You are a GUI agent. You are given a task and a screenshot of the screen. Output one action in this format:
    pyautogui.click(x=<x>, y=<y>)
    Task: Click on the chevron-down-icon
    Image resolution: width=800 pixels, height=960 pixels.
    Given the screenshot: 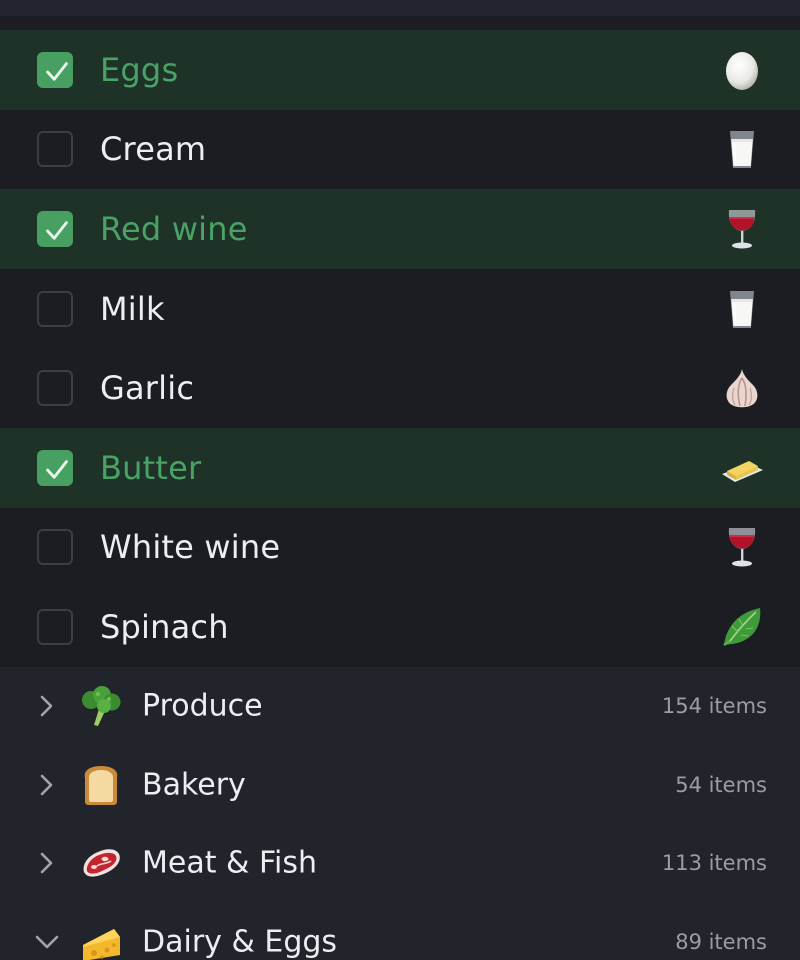 What is the action you would take?
    pyautogui.click(x=47, y=942)
    